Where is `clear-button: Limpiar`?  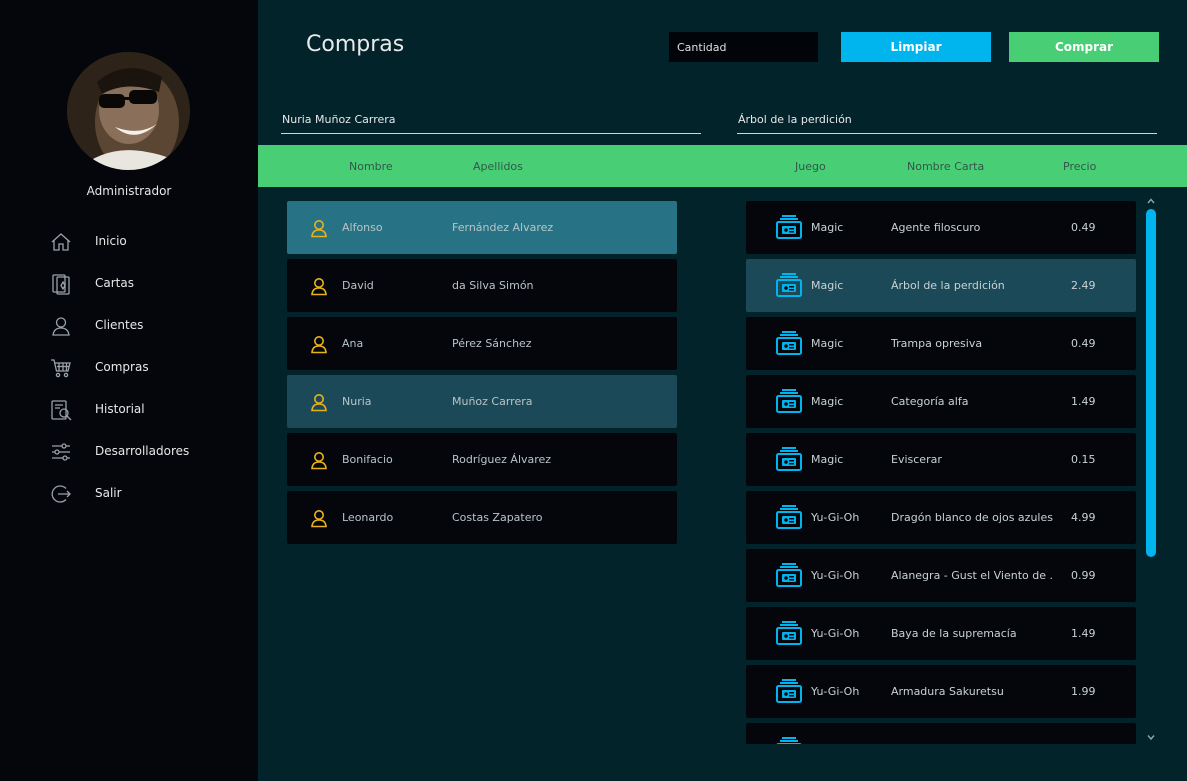
clear-button: Limpiar is located at coordinates (916, 47).